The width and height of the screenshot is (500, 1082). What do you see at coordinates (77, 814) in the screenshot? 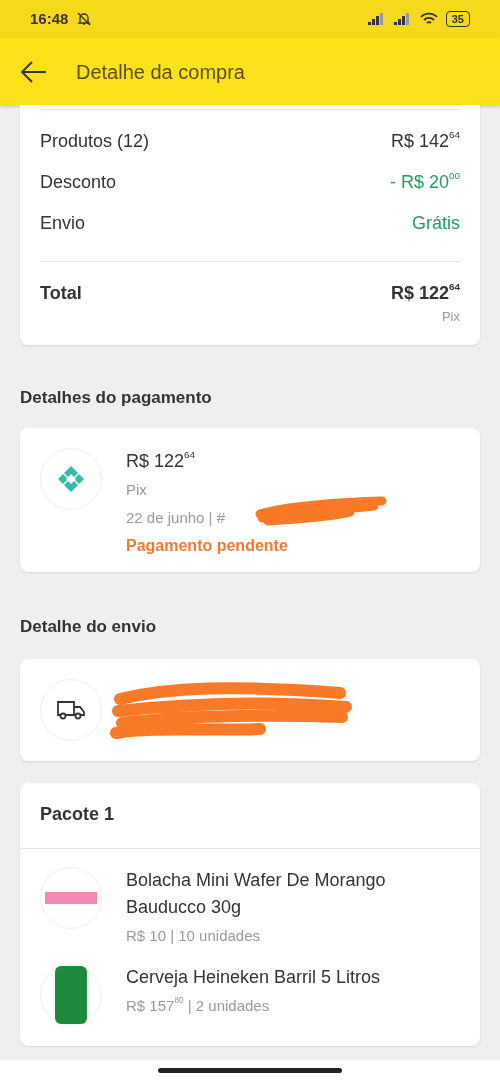
I see `package-title: Pacote 1` at bounding box center [77, 814].